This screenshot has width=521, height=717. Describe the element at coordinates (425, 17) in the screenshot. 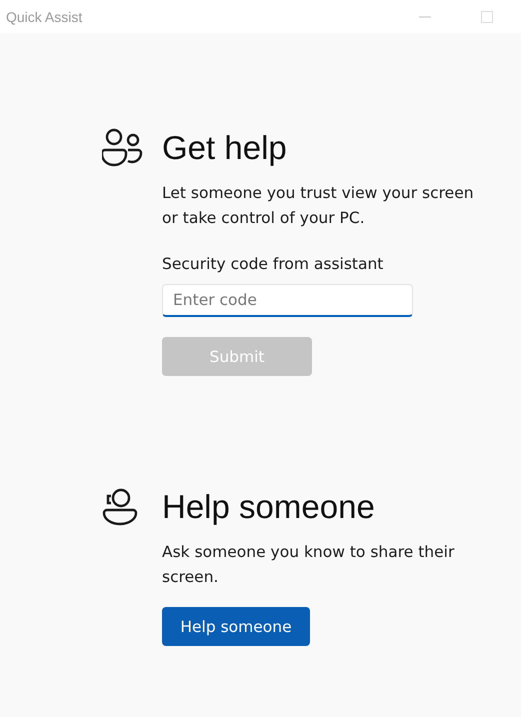

I see `minimize-icon` at that location.